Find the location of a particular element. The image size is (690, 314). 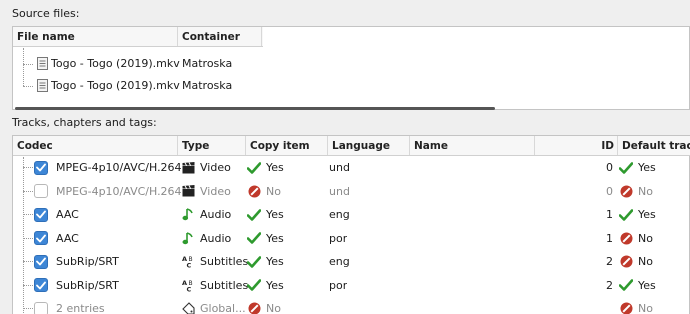

track-id is located at coordinates (573, 305).